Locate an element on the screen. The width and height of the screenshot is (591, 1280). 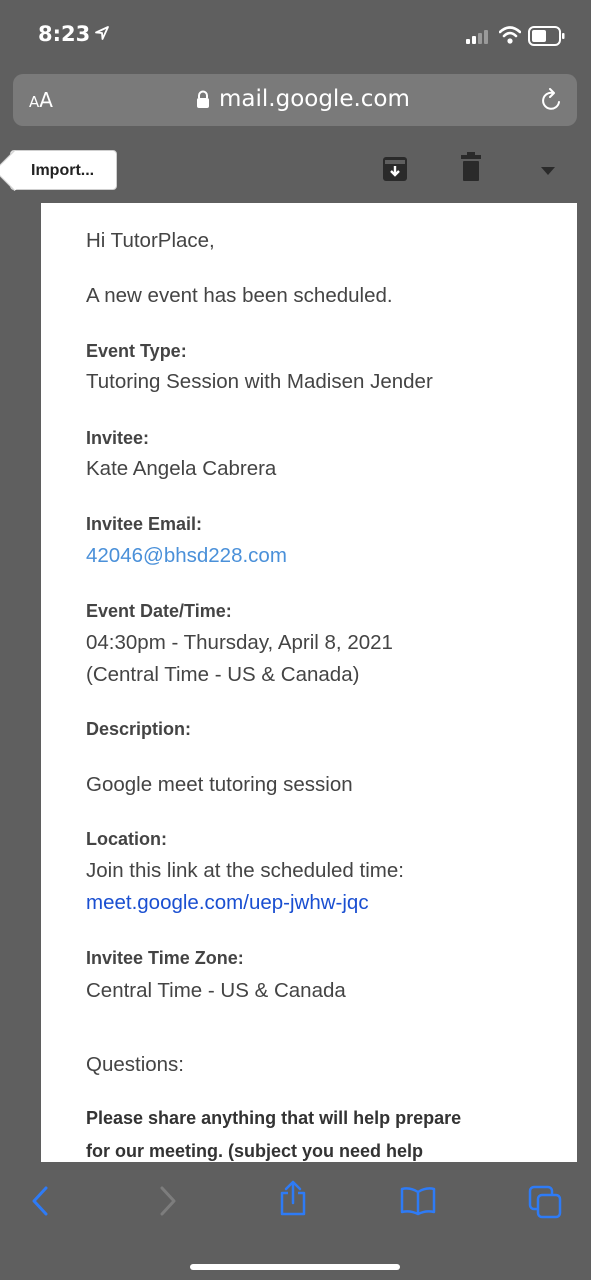
bookmarks-icon is located at coordinates (418, 1201).